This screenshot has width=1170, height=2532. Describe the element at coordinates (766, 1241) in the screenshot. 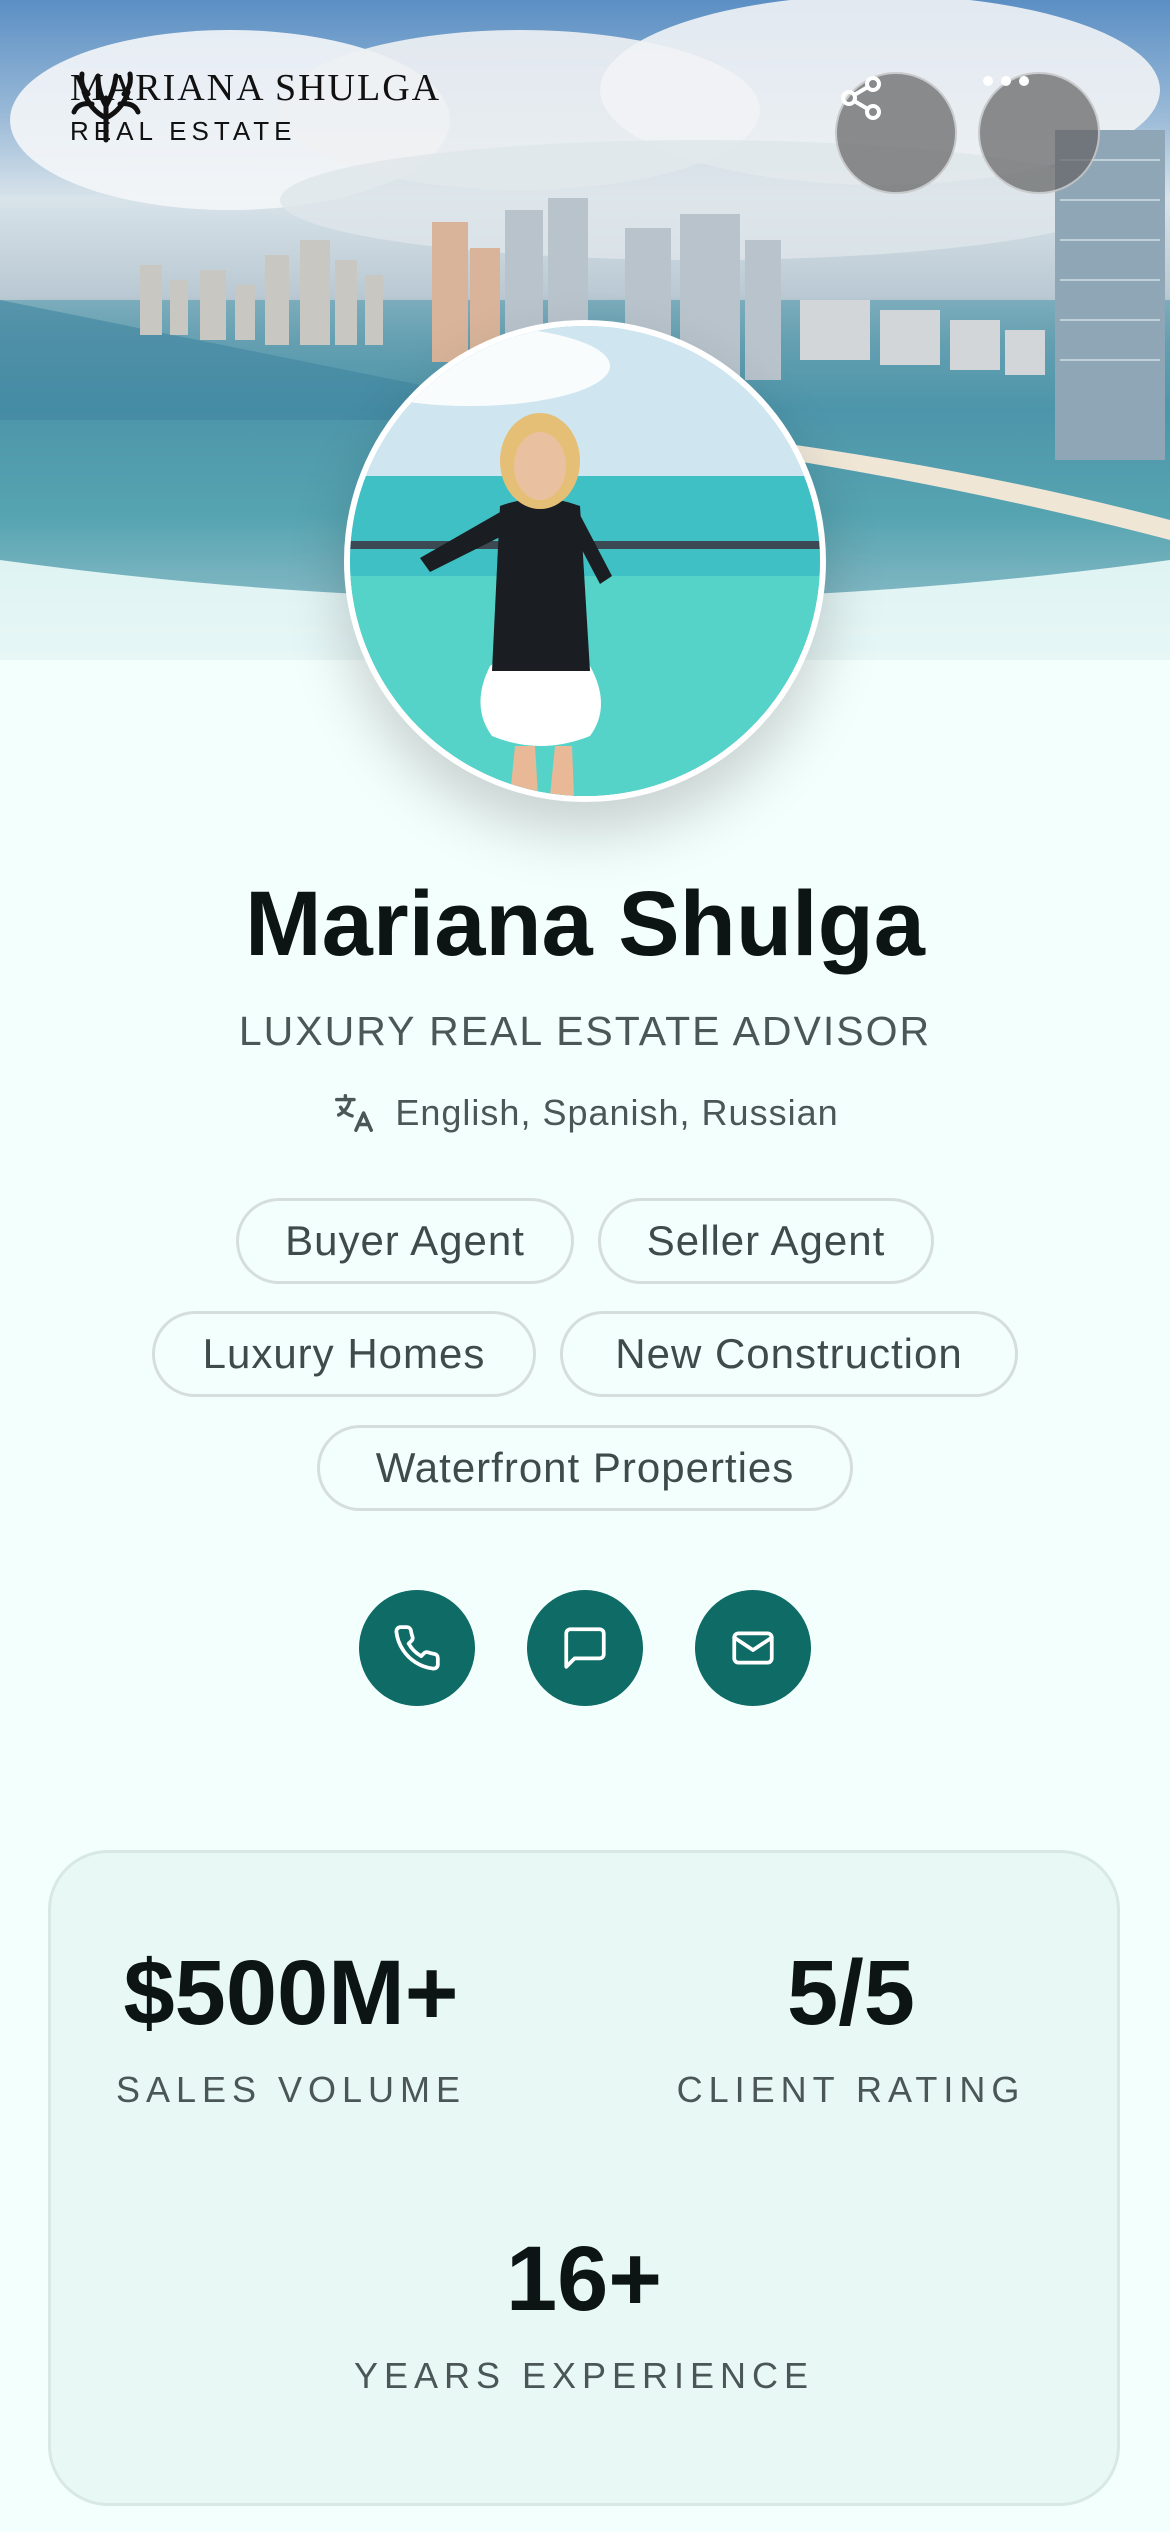

I see `chip-seller-agent: Seller Agent` at that location.